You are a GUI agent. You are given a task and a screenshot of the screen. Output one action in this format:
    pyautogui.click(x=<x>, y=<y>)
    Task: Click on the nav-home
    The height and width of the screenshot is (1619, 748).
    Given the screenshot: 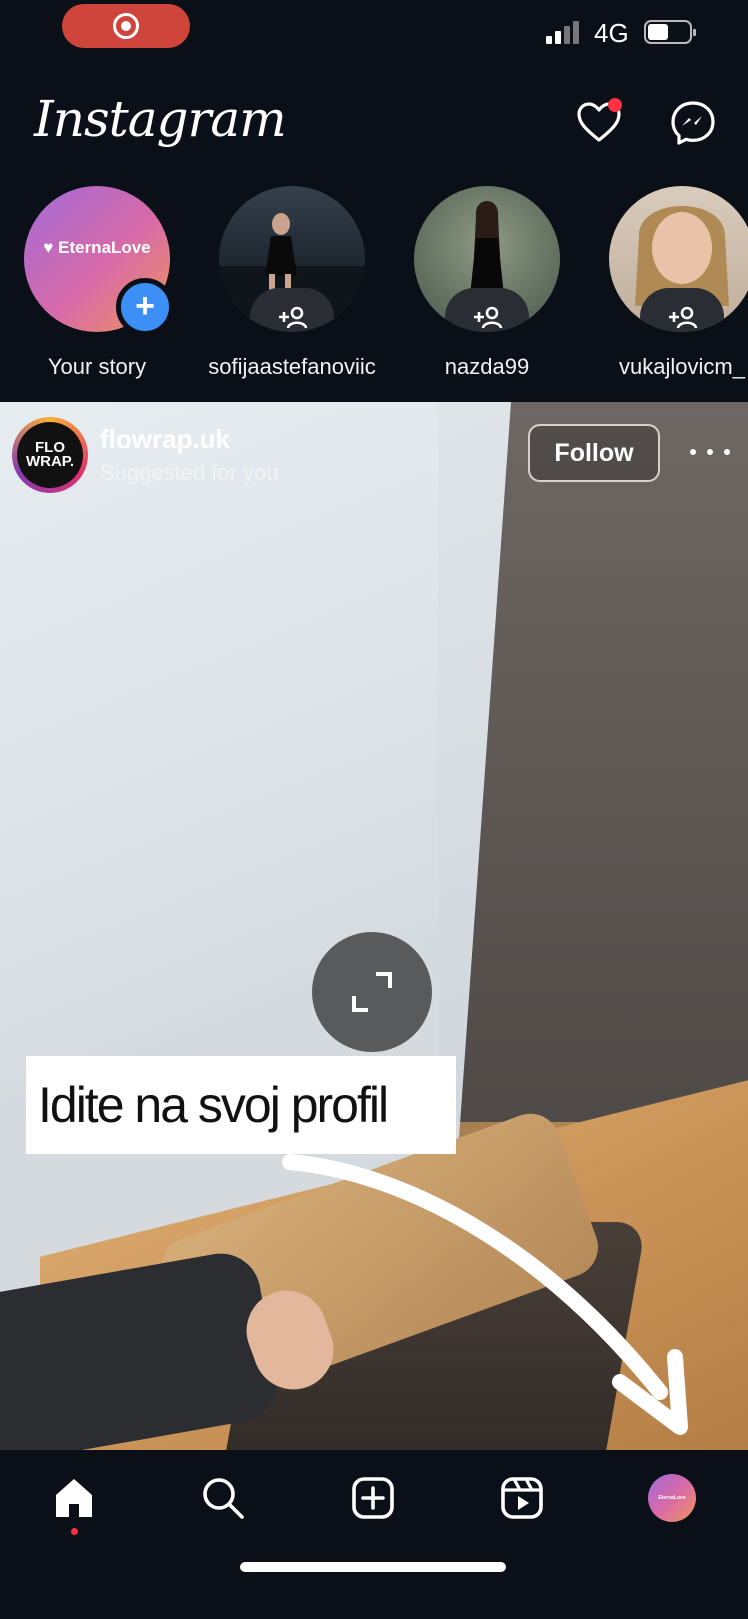 What is the action you would take?
    pyautogui.click(x=74, y=1501)
    